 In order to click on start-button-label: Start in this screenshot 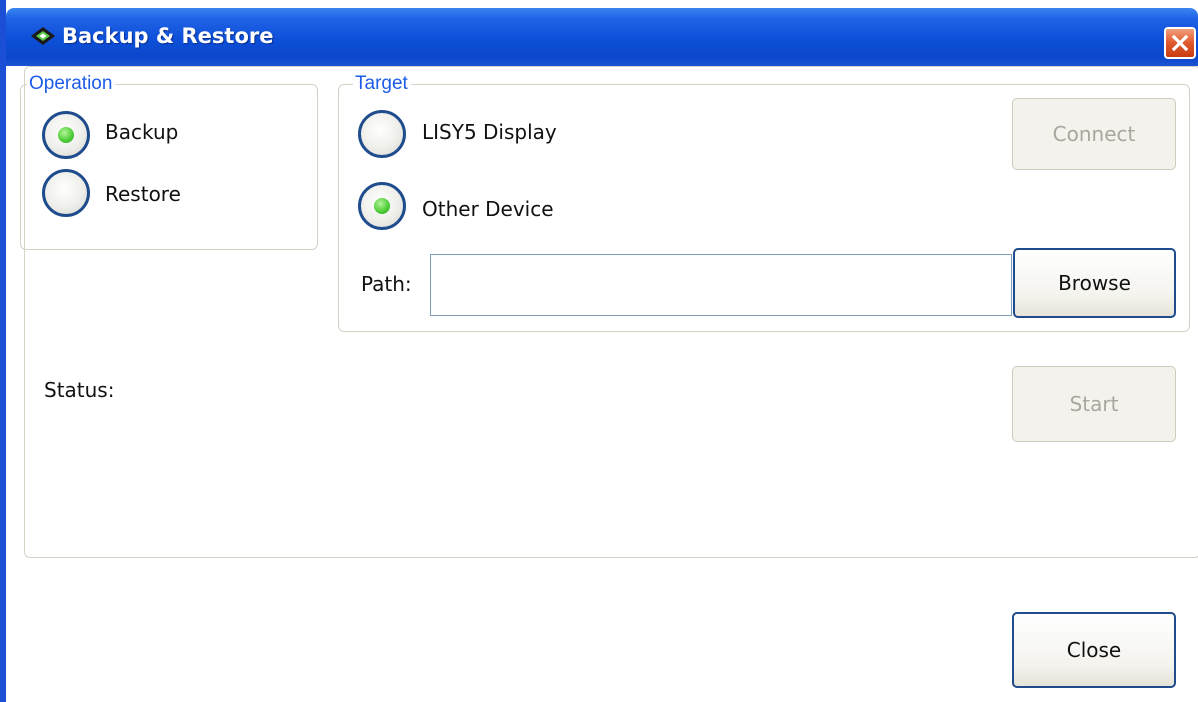, I will do `click(1094, 404)`.